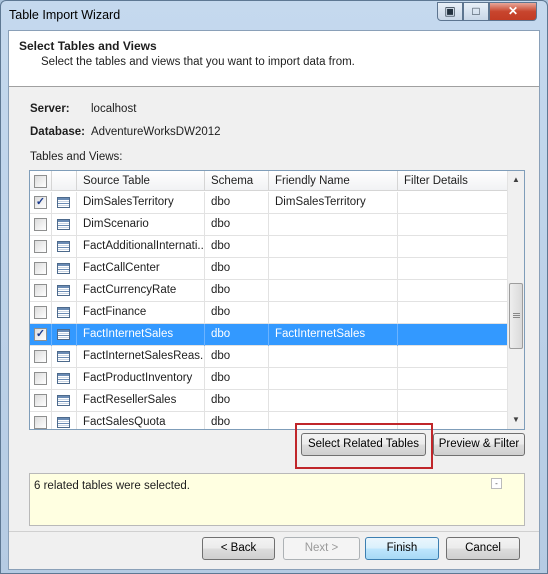 The image size is (548, 574). What do you see at coordinates (141, 291) in the screenshot?
I see `cell-source-table: FactCurrencyRate` at bounding box center [141, 291].